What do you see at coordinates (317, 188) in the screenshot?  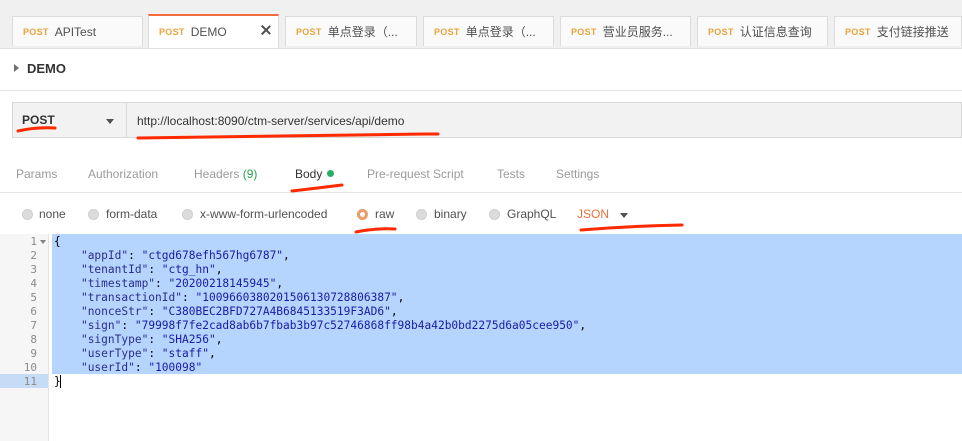 I see `annotation-underline-body` at bounding box center [317, 188].